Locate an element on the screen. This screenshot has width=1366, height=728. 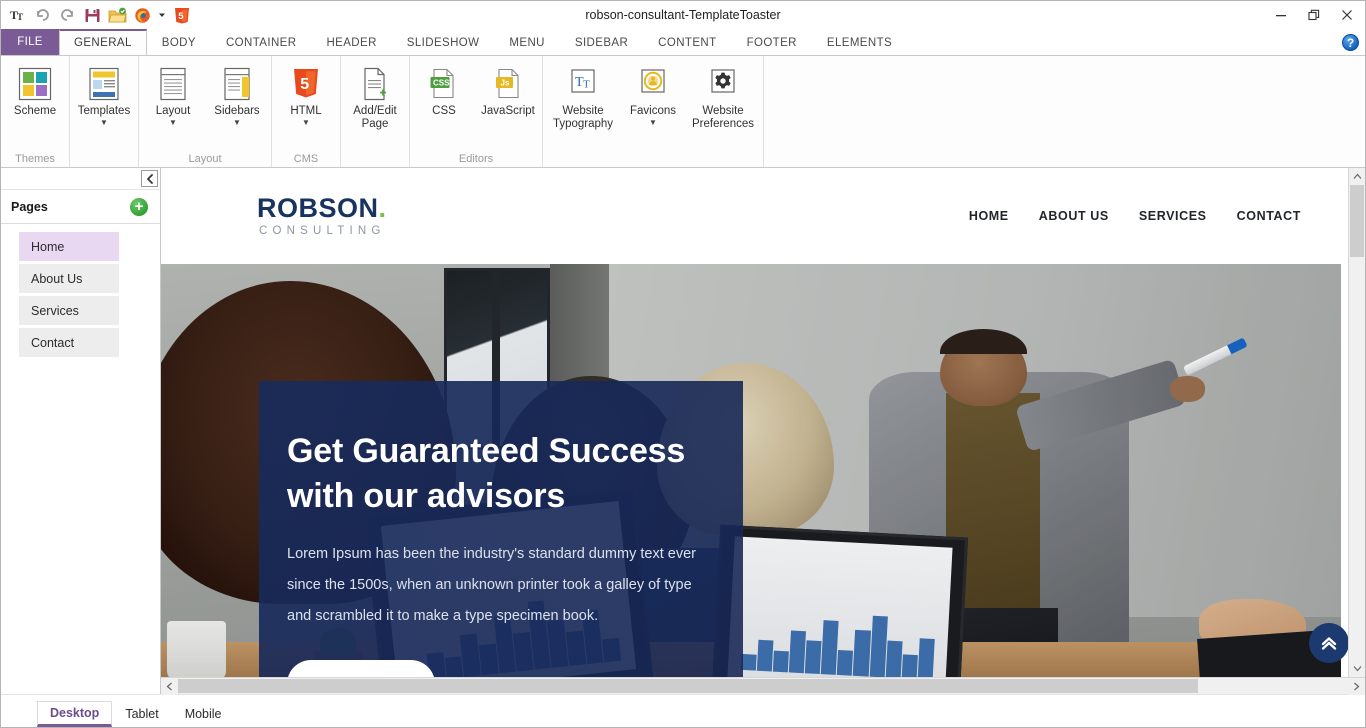
ribbon-group-cms: 5 HTML ▼ CMS is located at coordinates (306, 111).